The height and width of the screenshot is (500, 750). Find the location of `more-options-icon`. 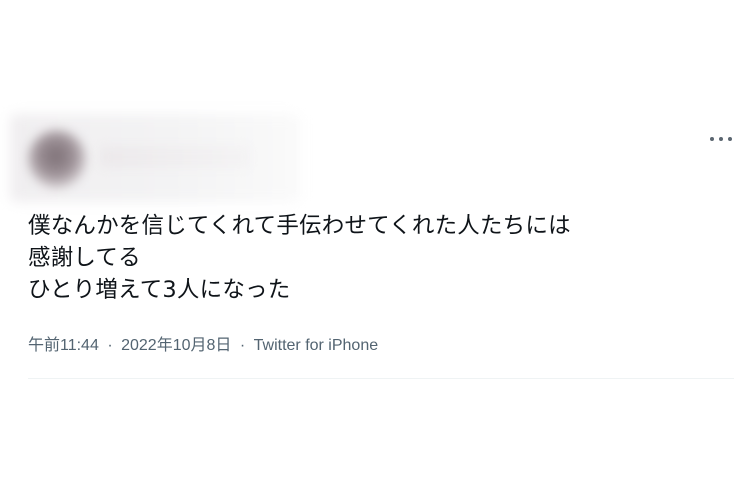

more-options-icon is located at coordinates (721, 139).